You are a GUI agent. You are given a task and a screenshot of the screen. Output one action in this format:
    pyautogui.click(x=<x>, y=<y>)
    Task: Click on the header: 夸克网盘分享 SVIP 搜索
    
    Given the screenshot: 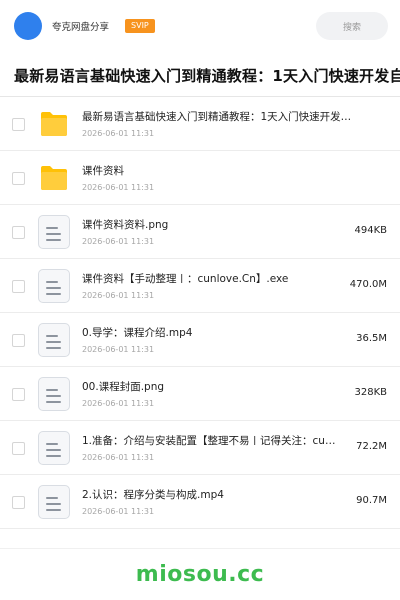 What is the action you would take?
    pyautogui.click(x=200, y=26)
    